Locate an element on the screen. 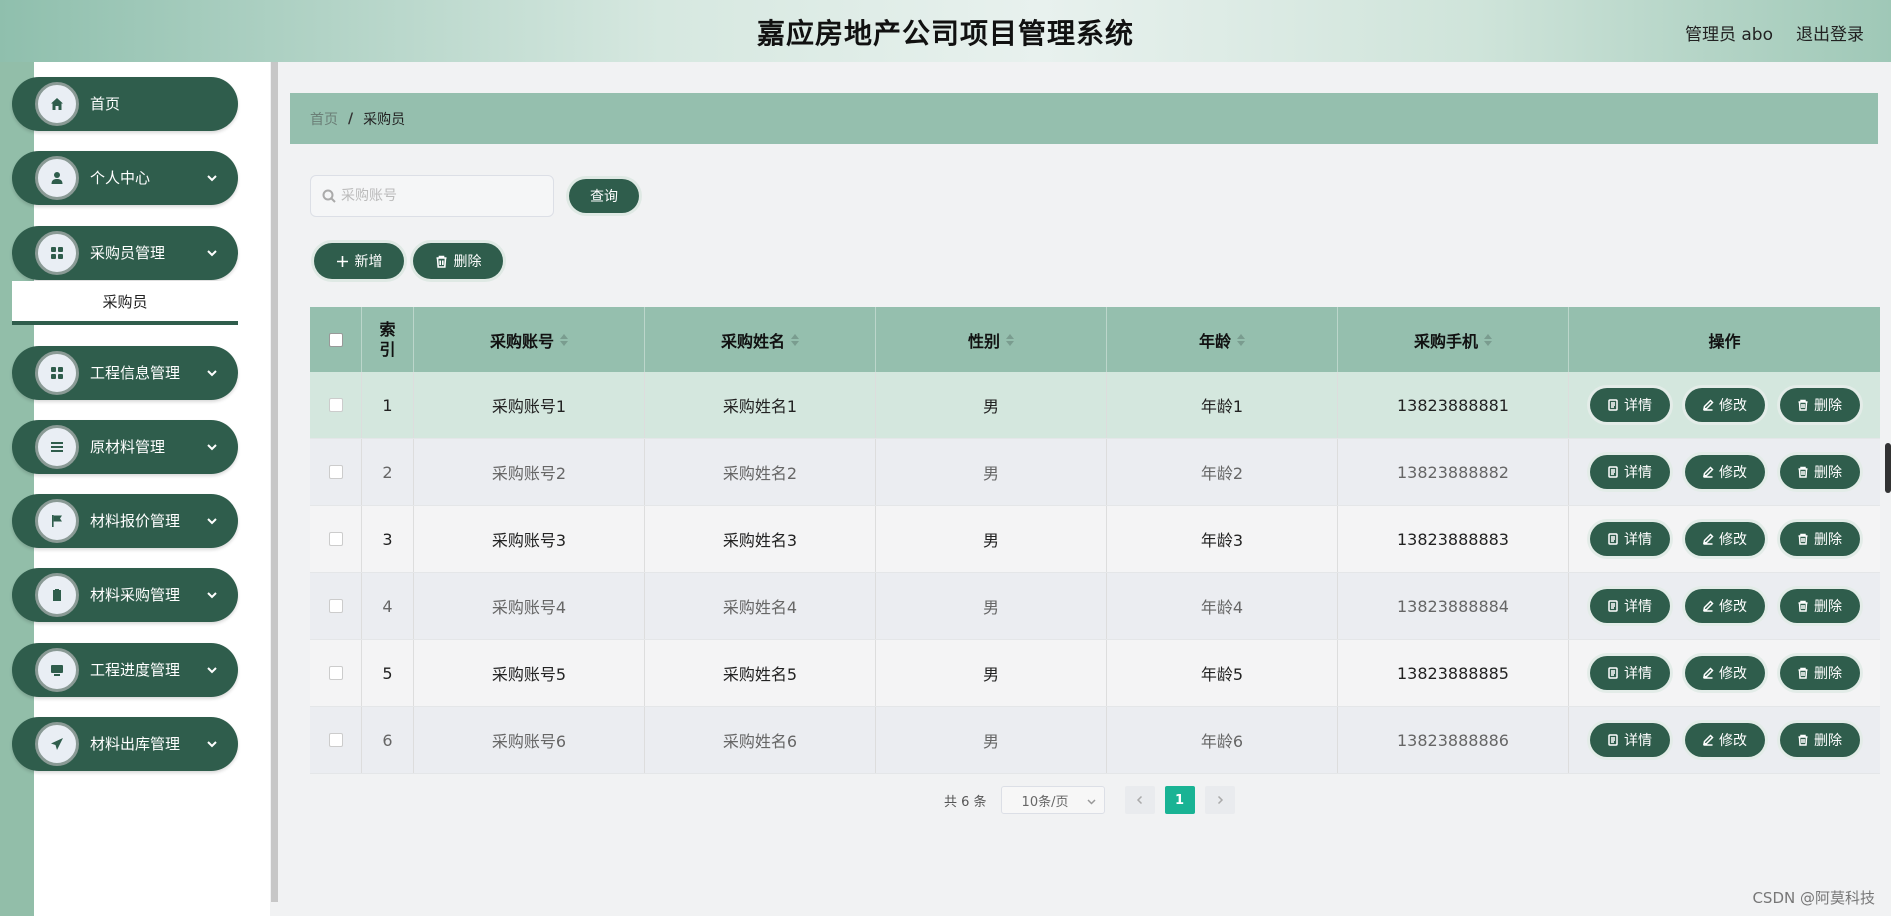 The height and width of the screenshot is (916, 1891). sidebar-scrollbar is located at coordinates (274, 482).